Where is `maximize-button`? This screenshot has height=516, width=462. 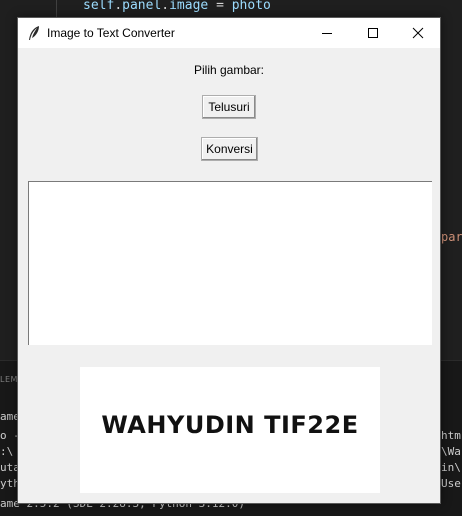
maximize-button is located at coordinates (373, 33).